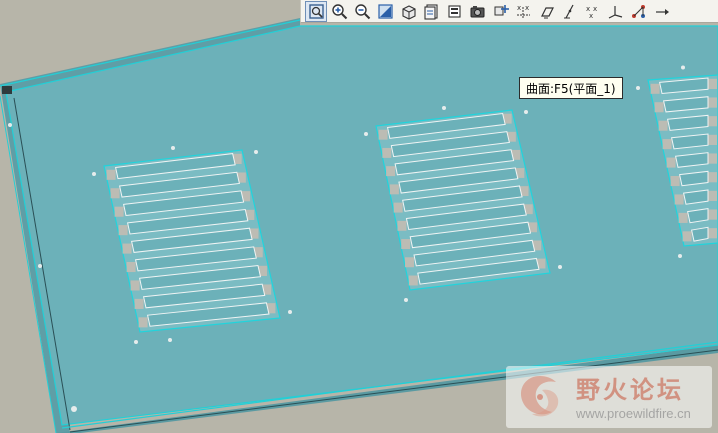 The width and height of the screenshot is (718, 433). I want to click on datum-axes-button: xx, so click(523, 11).